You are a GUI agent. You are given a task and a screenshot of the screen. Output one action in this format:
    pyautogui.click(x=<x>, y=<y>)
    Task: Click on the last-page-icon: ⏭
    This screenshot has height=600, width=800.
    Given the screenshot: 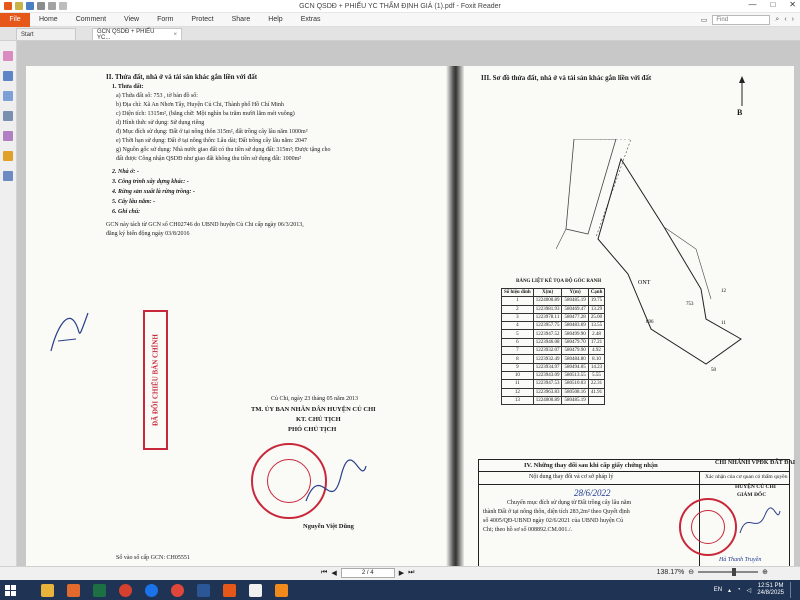 What is the action you would take?
    pyautogui.click(x=411, y=573)
    